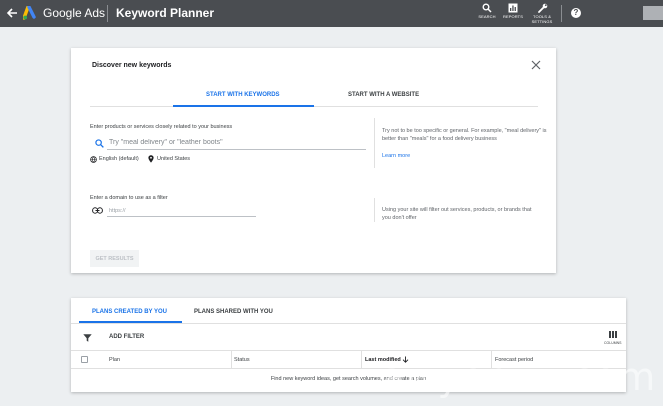 This screenshot has height=406, width=663. Describe the element at coordinates (243, 106) in the screenshot. I see `active-tab-indicator` at that location.